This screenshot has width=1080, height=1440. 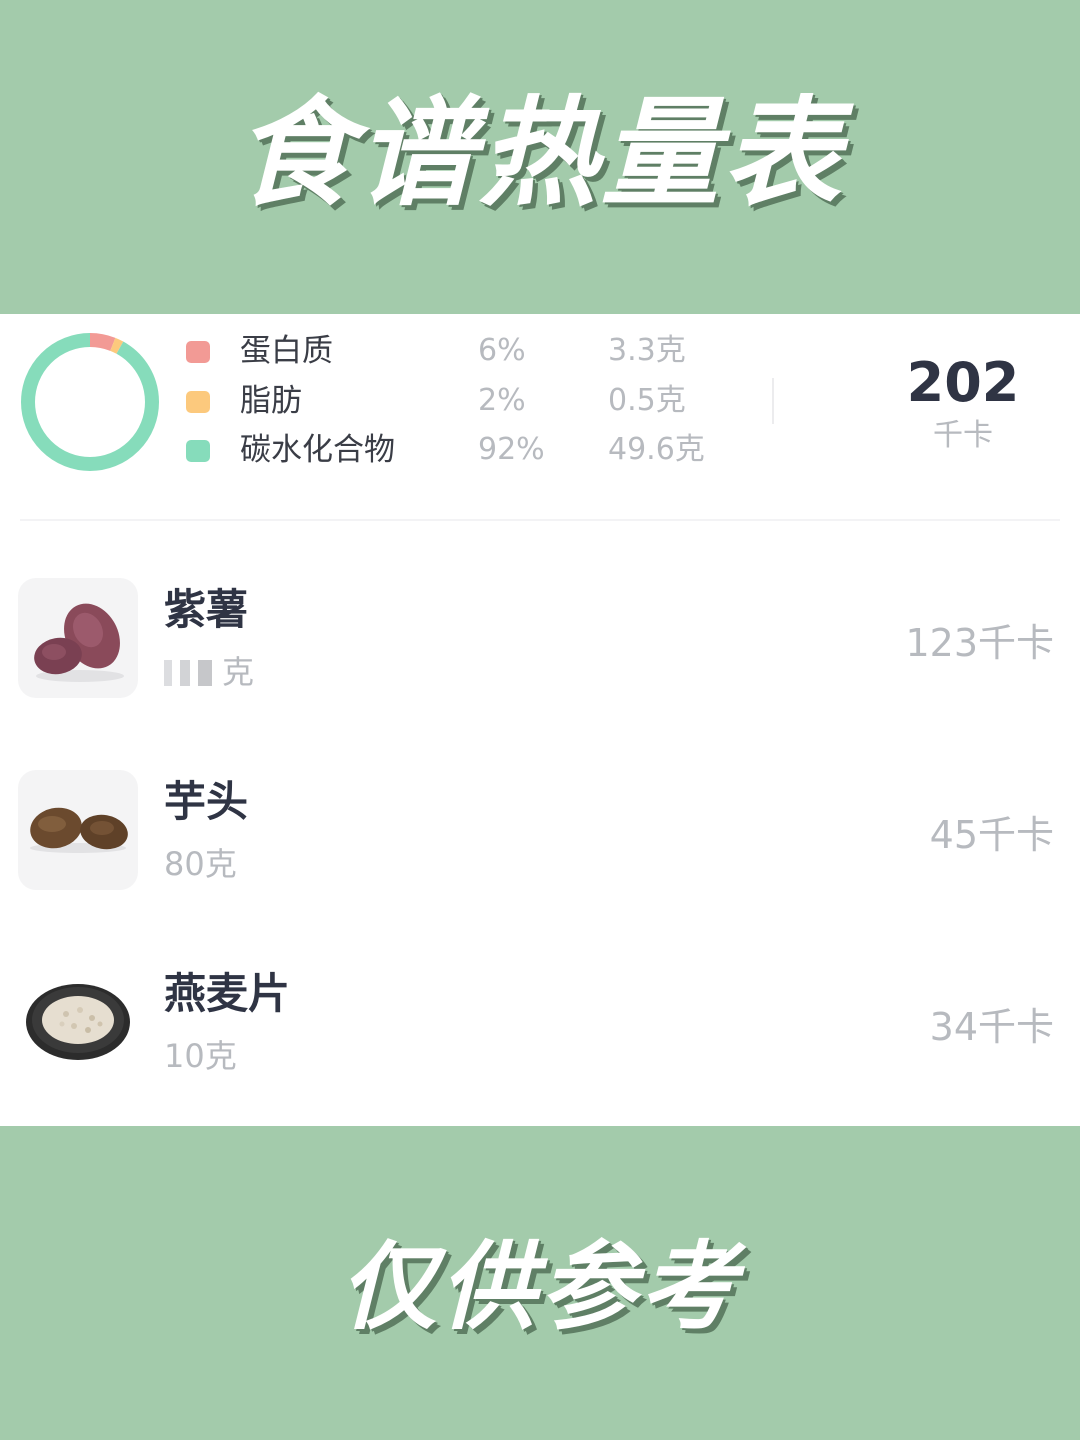 I want to click on legend-row-protein: 蛋白质 6% 3.3克, so click(x=466, y=351).